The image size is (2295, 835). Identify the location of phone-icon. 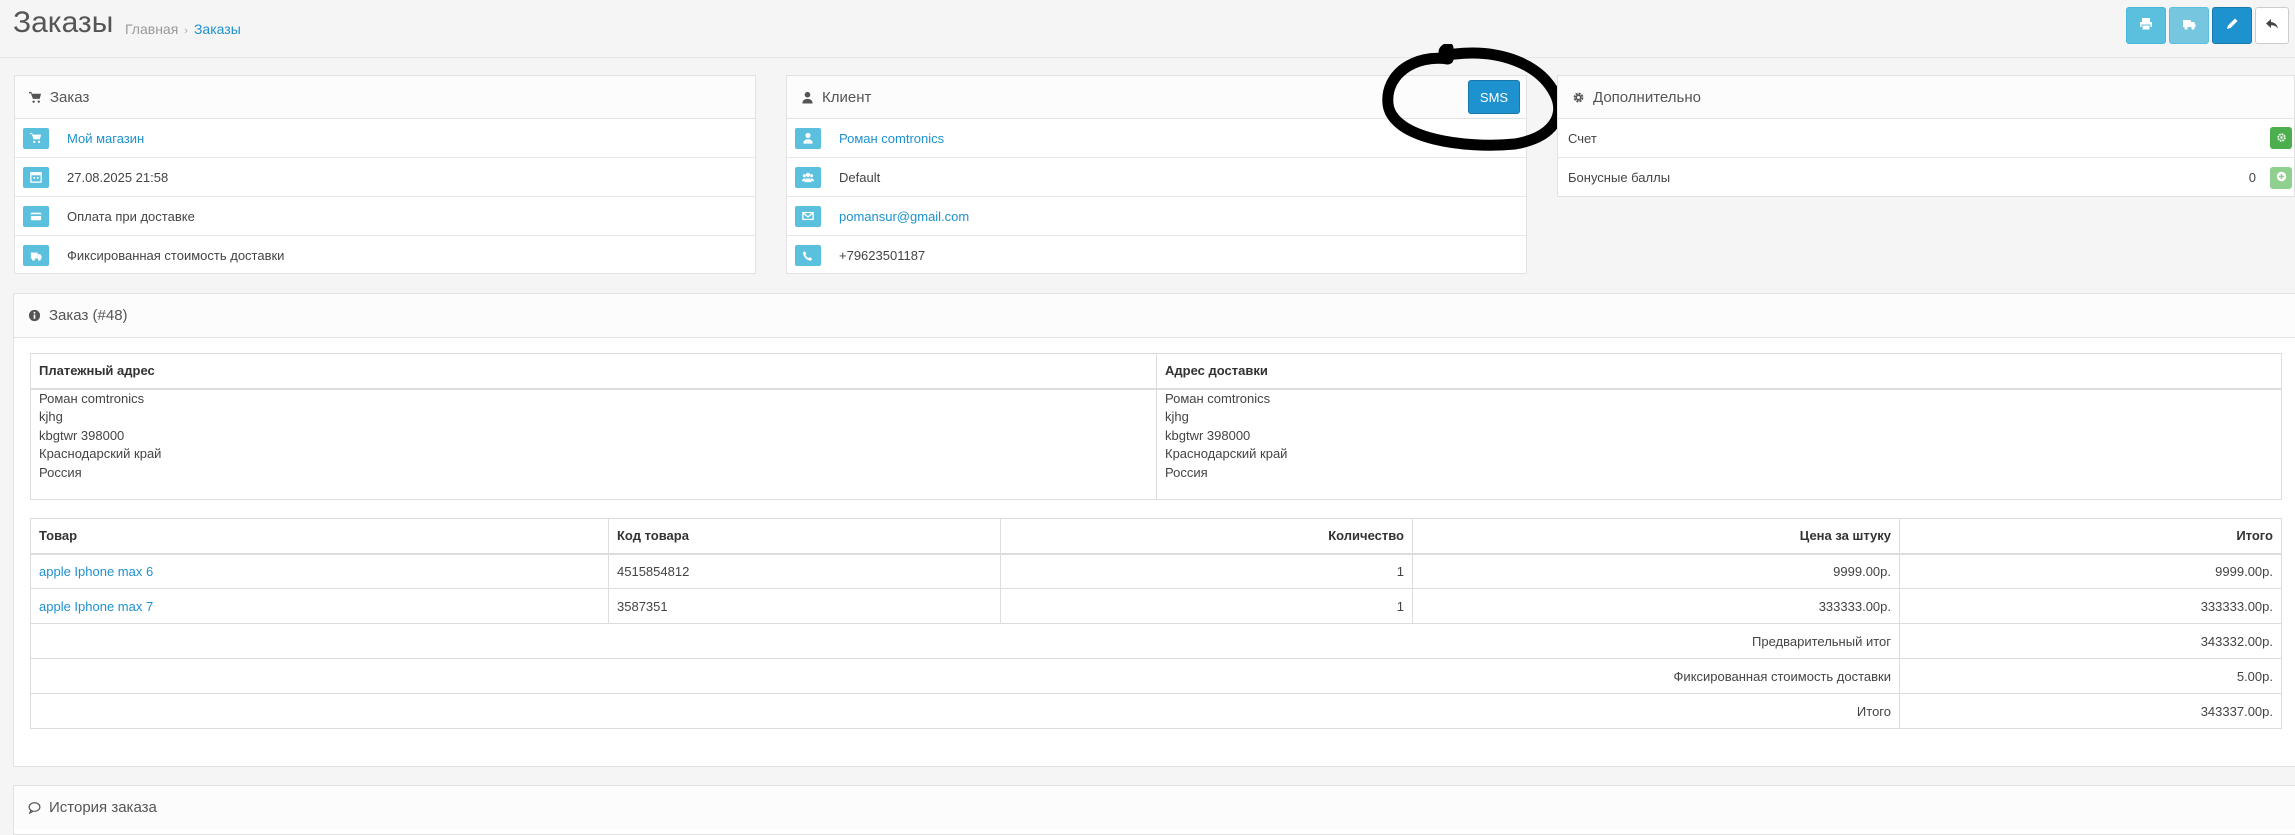
(808, 255).